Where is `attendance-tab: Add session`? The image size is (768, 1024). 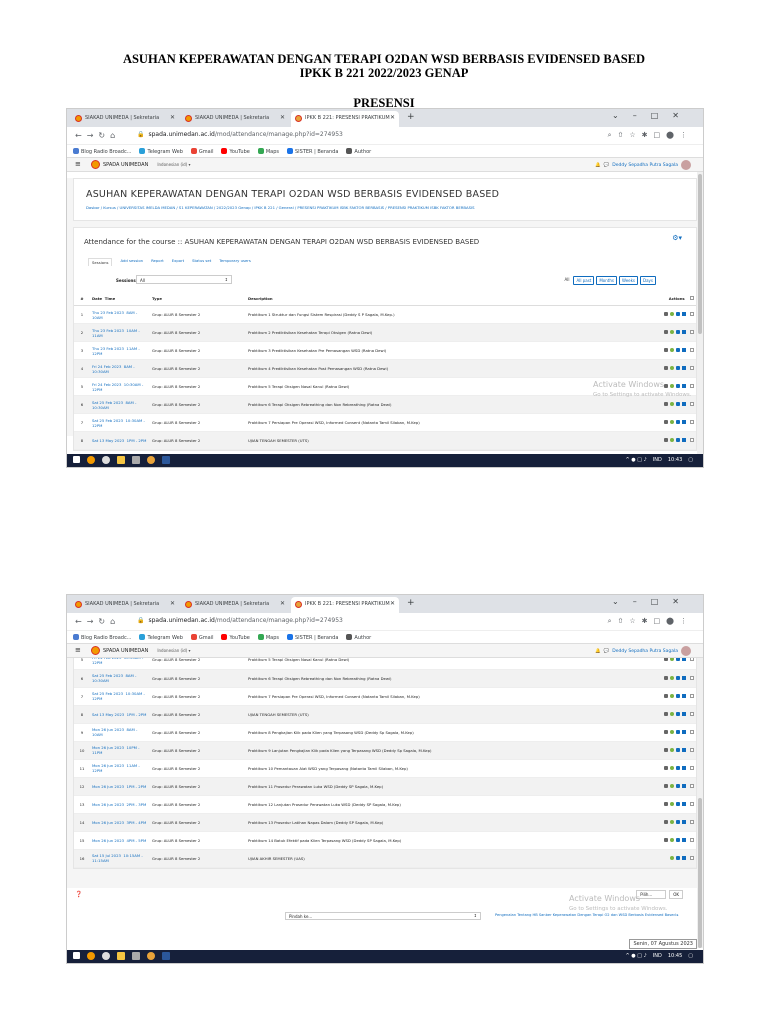
attendance-tab: Add session is located at coordinates (131, 262).